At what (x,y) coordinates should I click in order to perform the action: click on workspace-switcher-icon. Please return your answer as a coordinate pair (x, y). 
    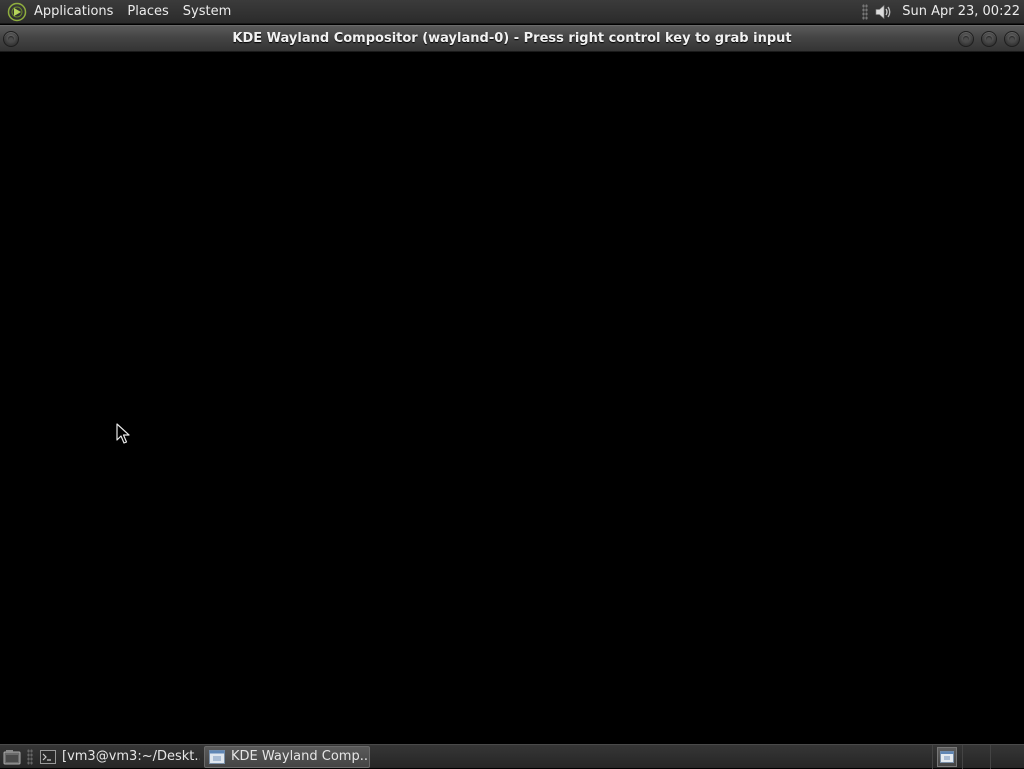
    Looking at the image, I should click on (947, 757).